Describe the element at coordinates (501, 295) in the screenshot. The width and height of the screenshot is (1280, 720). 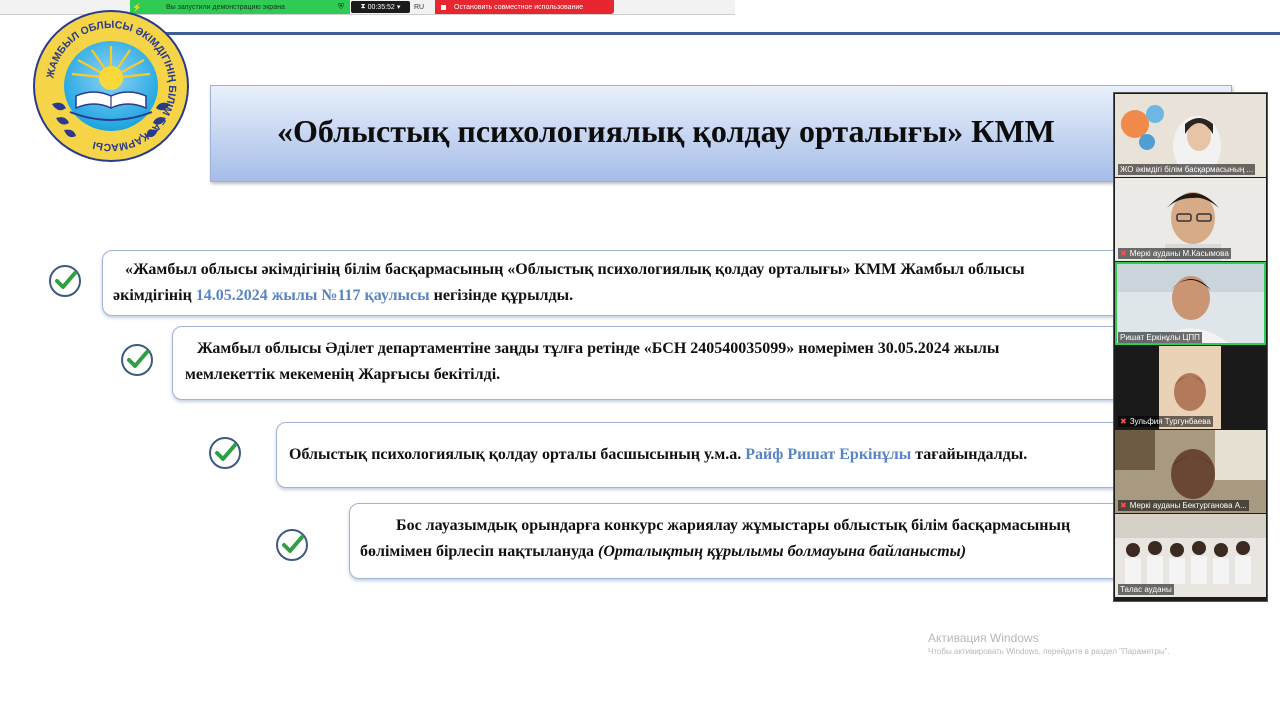
I see `card-text: негізінде құрылды.` at that location.